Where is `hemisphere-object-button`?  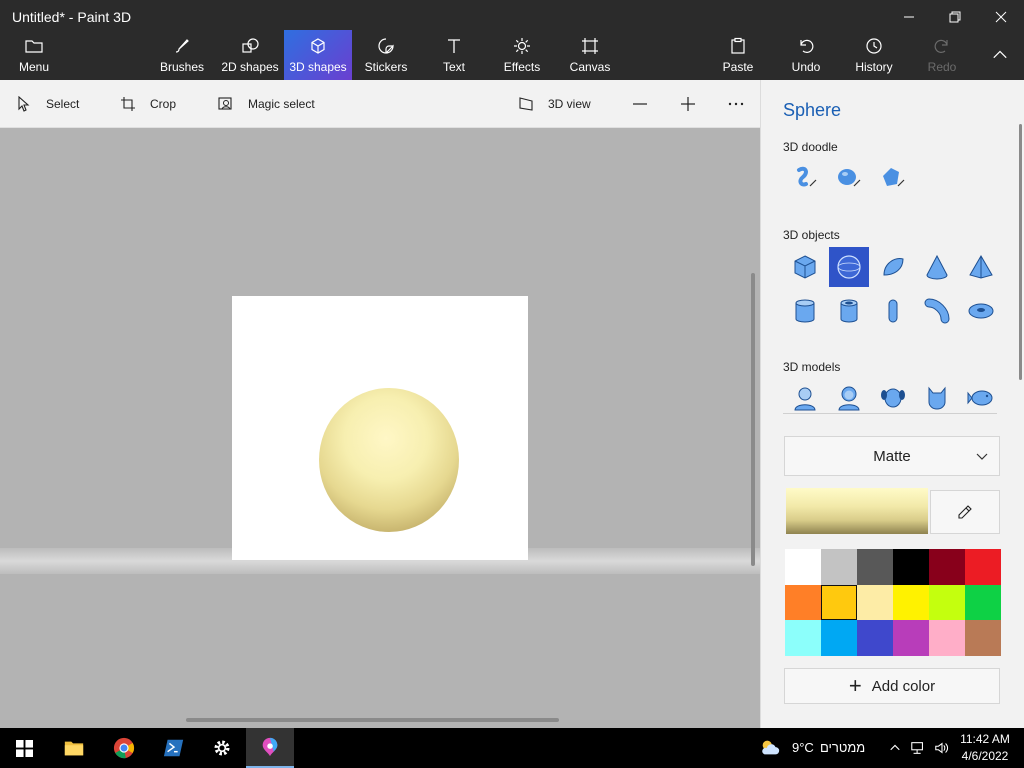 hemisphere-object-button is located at coordinates (893, 267).